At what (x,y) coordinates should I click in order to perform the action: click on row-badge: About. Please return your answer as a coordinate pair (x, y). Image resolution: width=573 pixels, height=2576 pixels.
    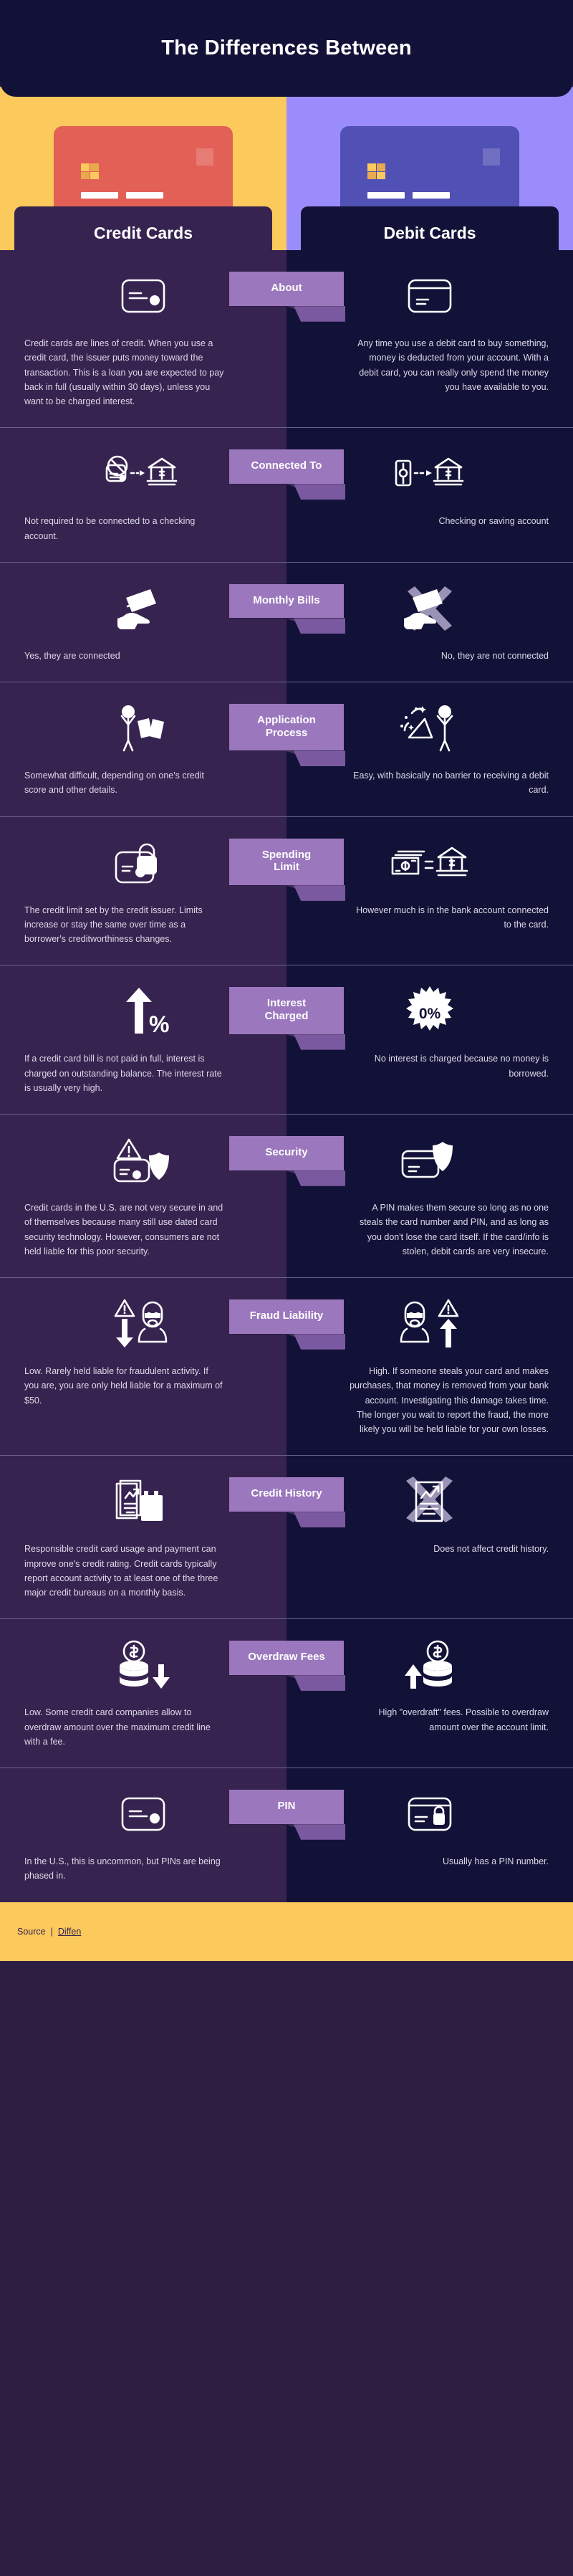
    Looking at the image, I should click on (287, 297).